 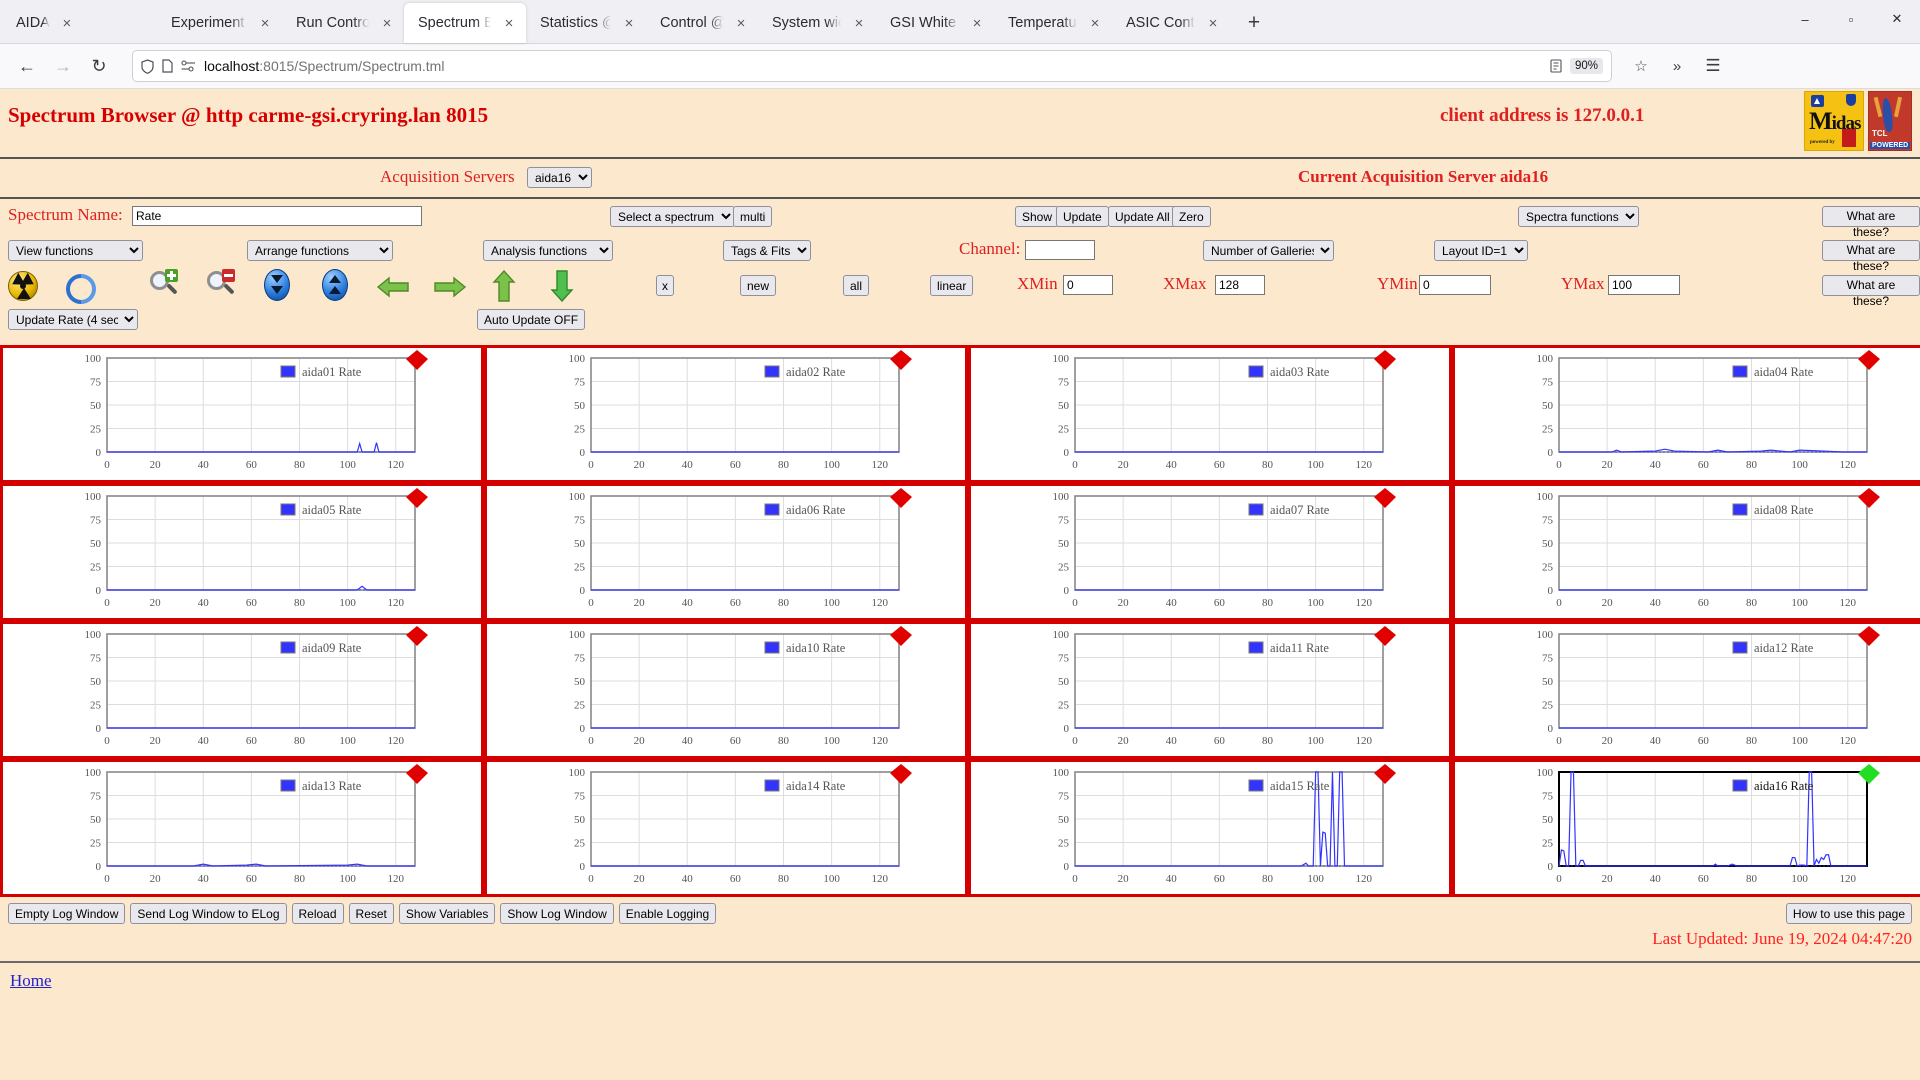 What do you see at coordinates (242, 414) in the screenshot?
I see `spectrum-panel: 0 25 50 75 100 0 20 40 60 80 100 120 aida01 Rate` at bounding box center [242, 414].